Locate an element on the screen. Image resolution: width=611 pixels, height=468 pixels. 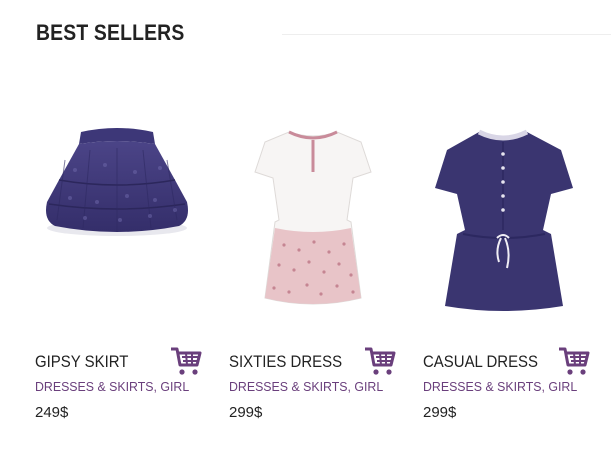
product-price: 249$ is located at coordinates (52, 412).